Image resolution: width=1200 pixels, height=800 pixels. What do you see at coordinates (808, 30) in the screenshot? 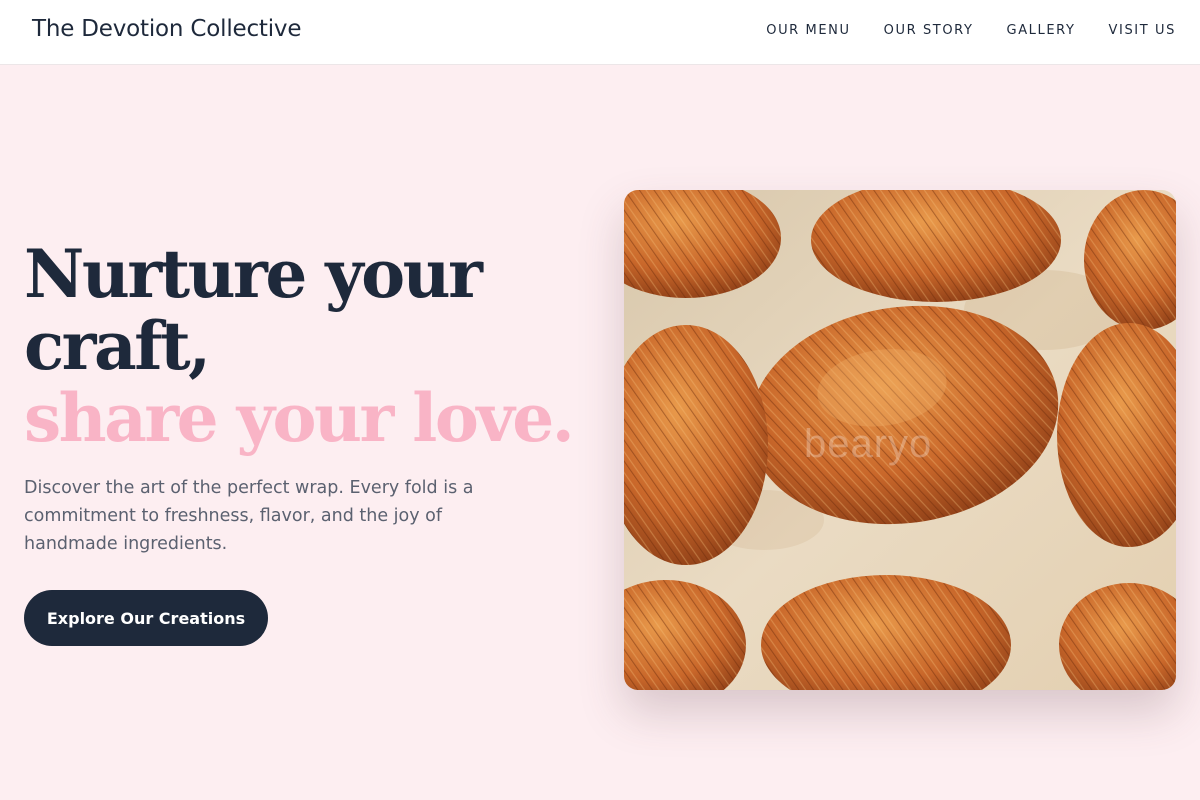
I see `nav-link-our-menu: OUR MENU` at bounding box center [808, 30].